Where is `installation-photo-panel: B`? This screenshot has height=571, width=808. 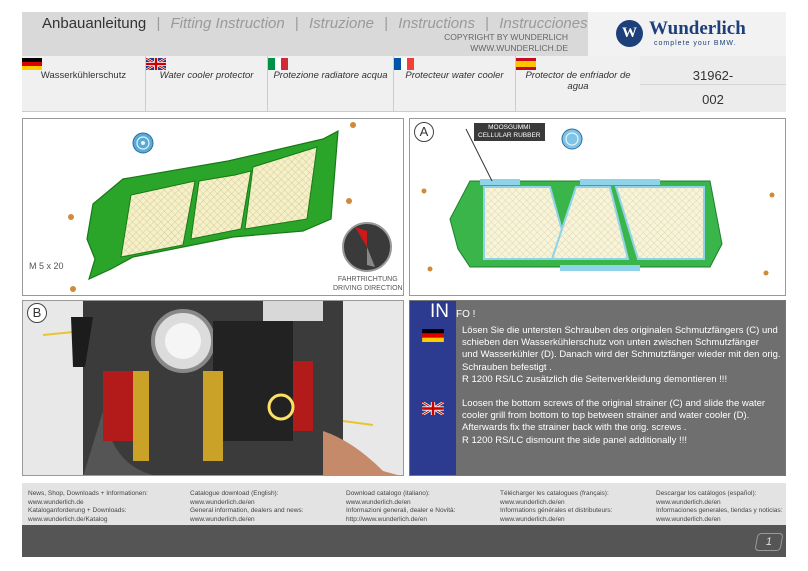
installation-photo-panel: B is located at coordinates (213, 388).